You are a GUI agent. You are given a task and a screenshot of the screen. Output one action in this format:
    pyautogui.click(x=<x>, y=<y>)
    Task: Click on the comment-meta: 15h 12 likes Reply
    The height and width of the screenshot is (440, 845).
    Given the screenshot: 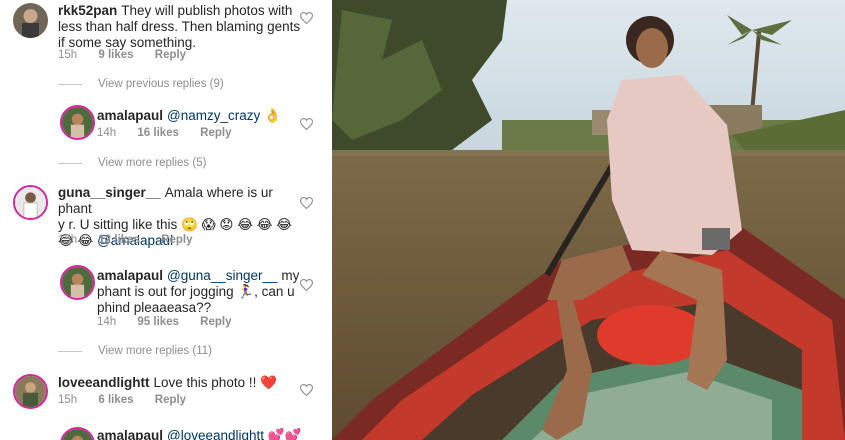 What is the action you would take?
    pyautogui.click(x=134, y=240)
    